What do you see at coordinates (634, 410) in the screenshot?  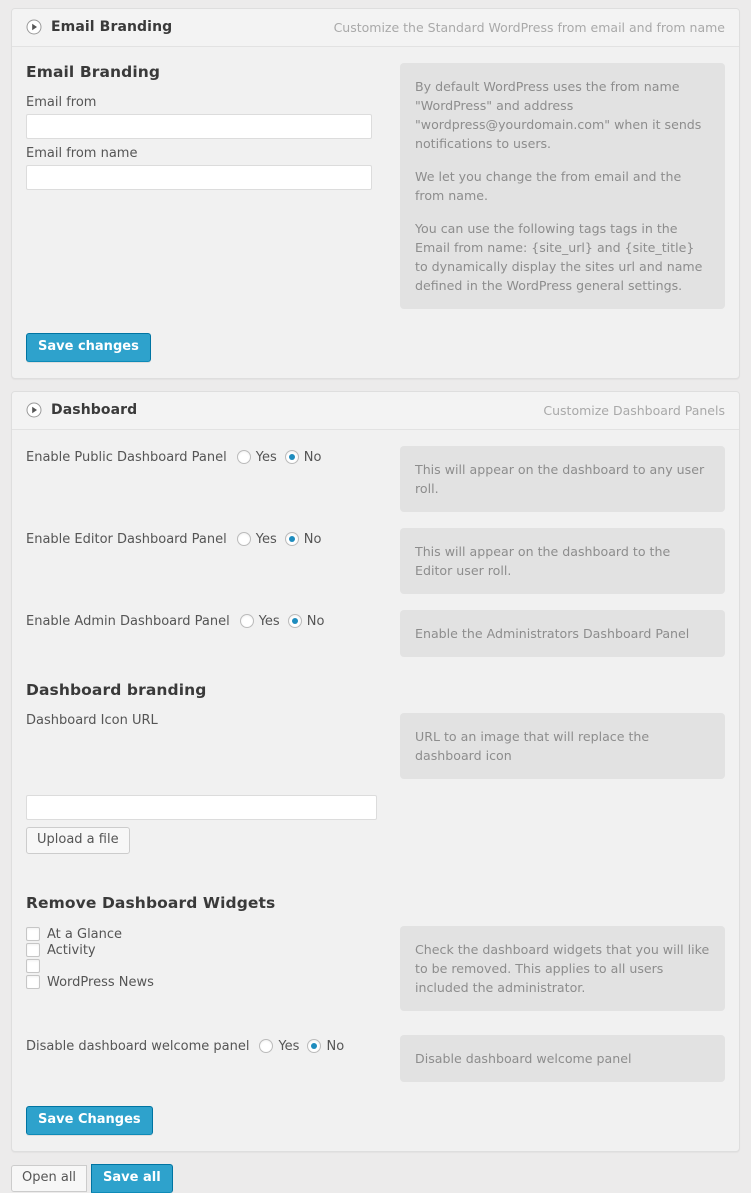 I see `panel-subtitle: Customize Dashboard Panels` at bounding box center [634, 410].